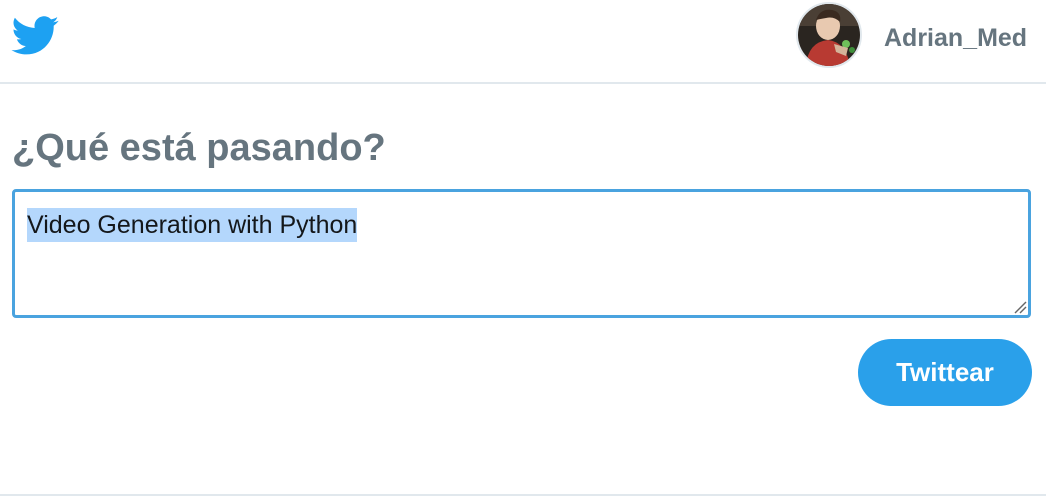 Image resolution: width=1046 pixels, height=500 pixels. I want to click on divider, so click(523, 495).